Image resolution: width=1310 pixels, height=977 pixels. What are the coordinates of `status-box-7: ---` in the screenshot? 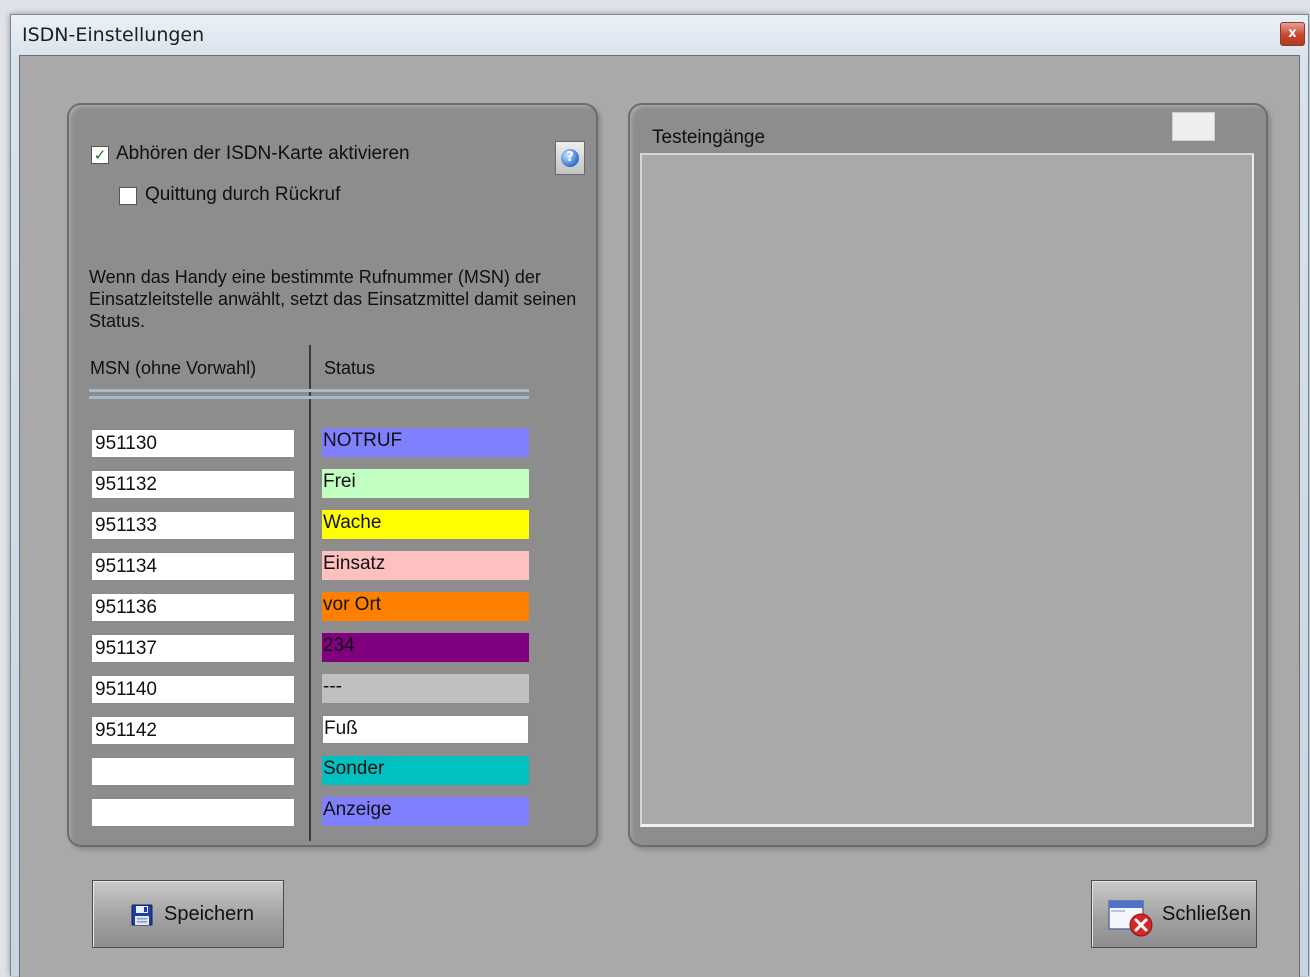 It's located at (425, 688).